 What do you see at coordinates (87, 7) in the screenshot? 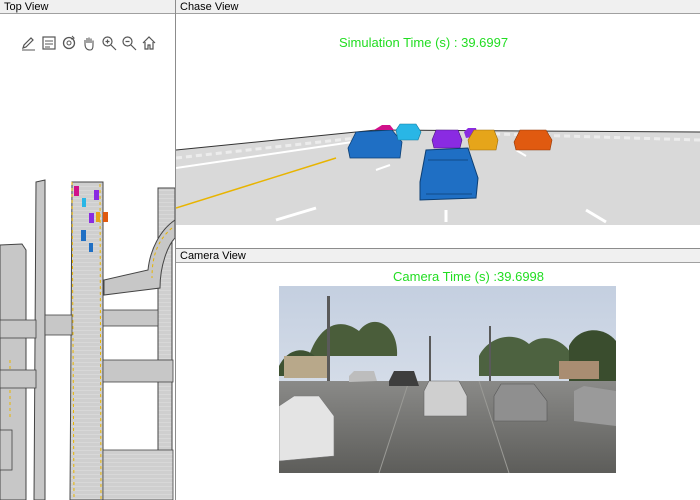
I see `top-view-title: Top View` at bounding box center [87, 7].